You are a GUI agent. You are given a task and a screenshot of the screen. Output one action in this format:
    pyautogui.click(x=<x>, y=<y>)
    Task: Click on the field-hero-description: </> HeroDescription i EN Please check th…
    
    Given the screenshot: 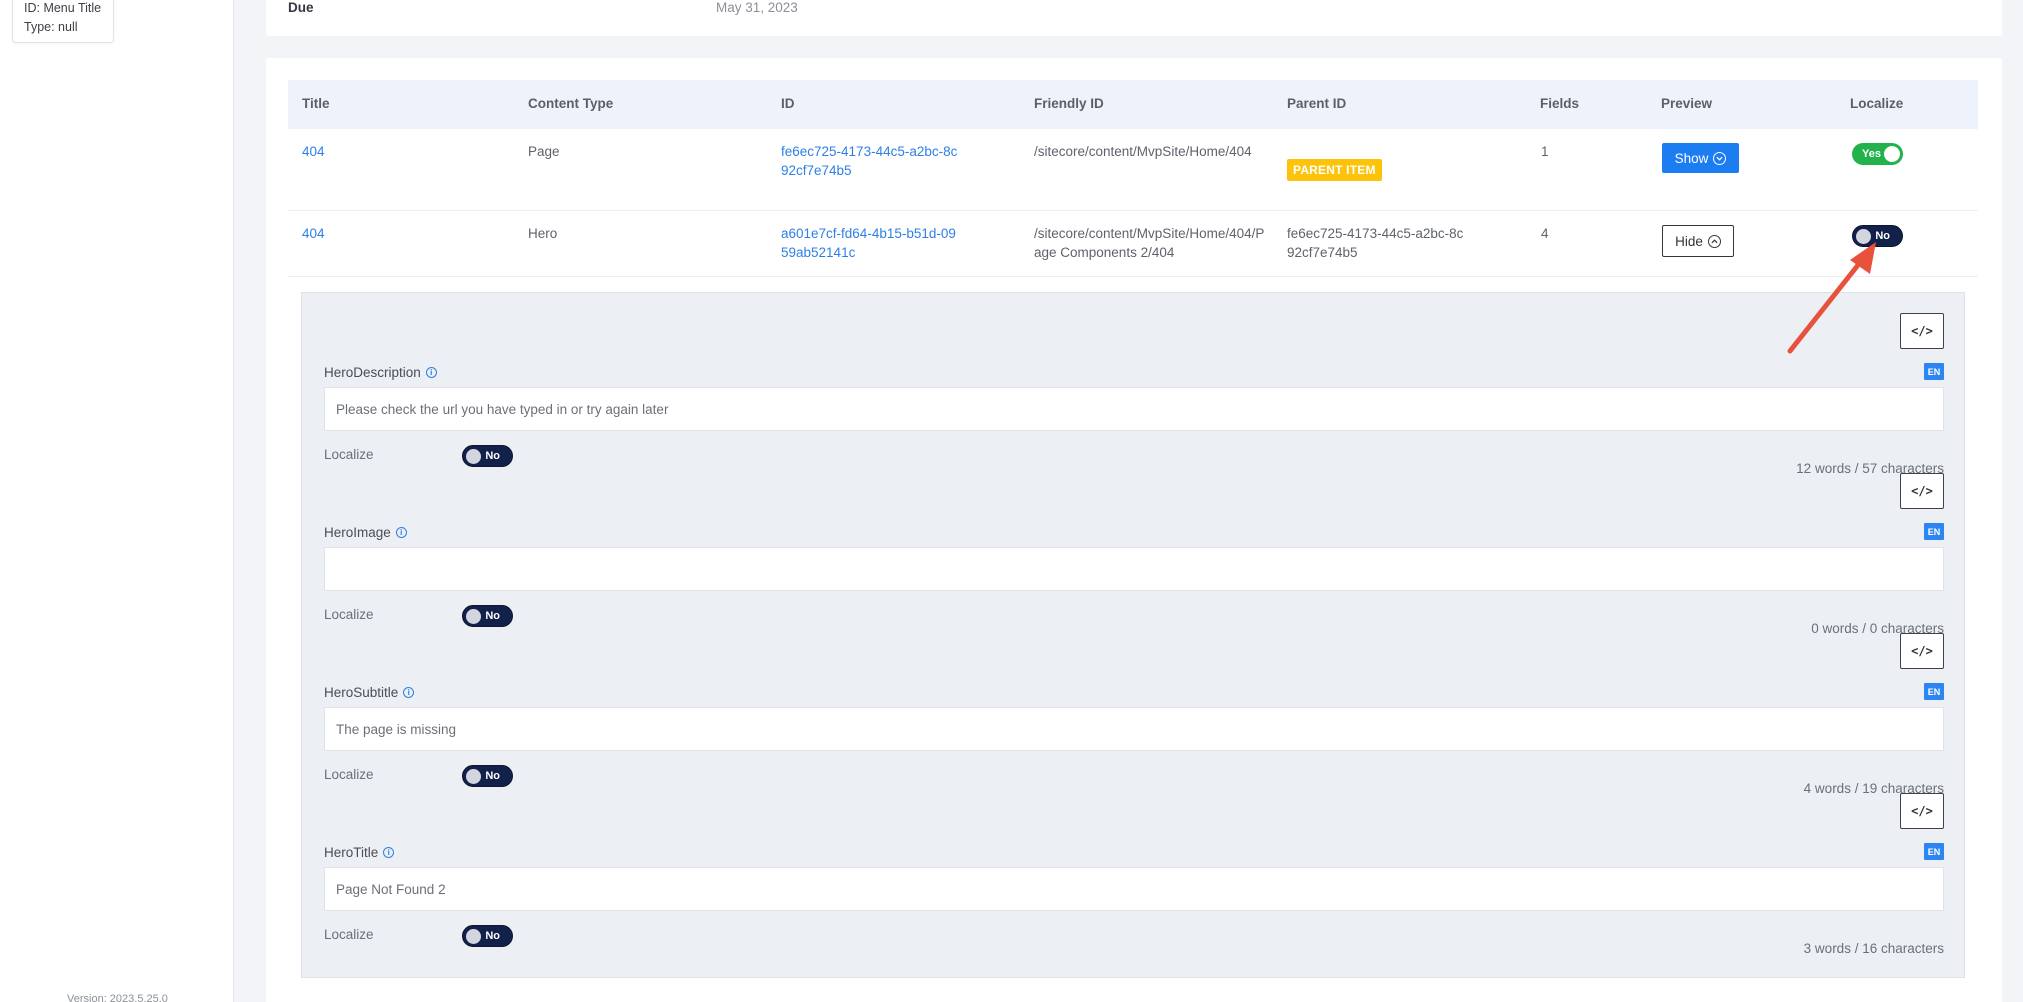 What is the action you would take?
    pyautogui.click(x=1134, y=394)
    